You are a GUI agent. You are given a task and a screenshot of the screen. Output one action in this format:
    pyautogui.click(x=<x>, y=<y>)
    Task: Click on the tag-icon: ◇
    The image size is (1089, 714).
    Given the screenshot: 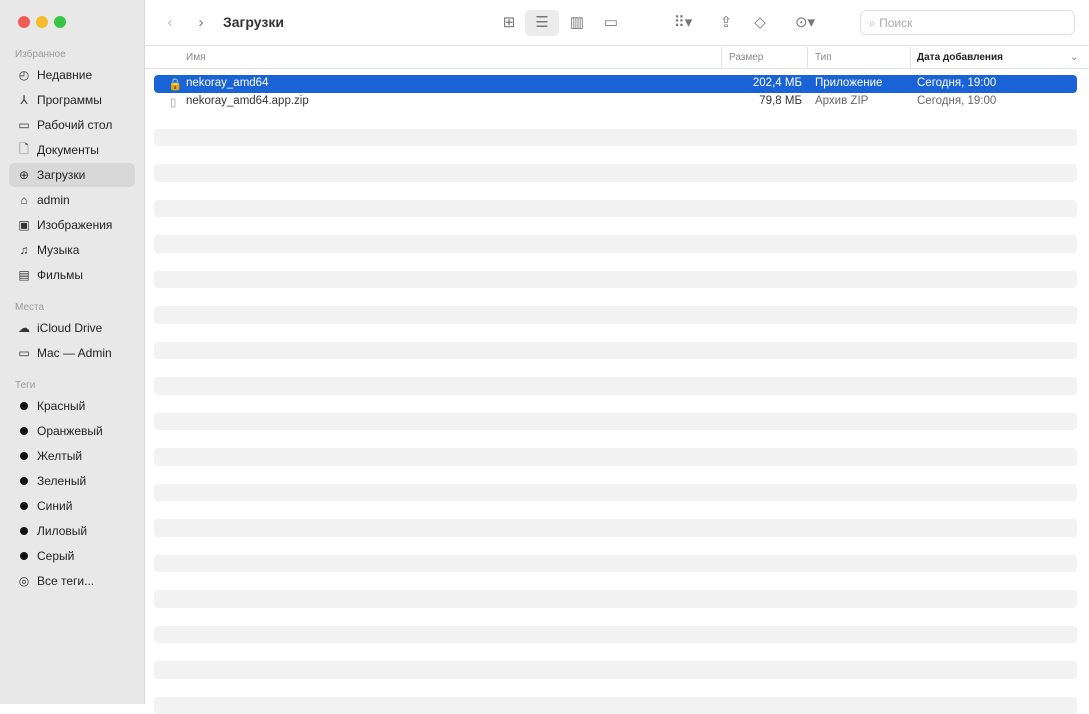 What is the action you would take?
    pyautogui.click(x=760, y=22)
    